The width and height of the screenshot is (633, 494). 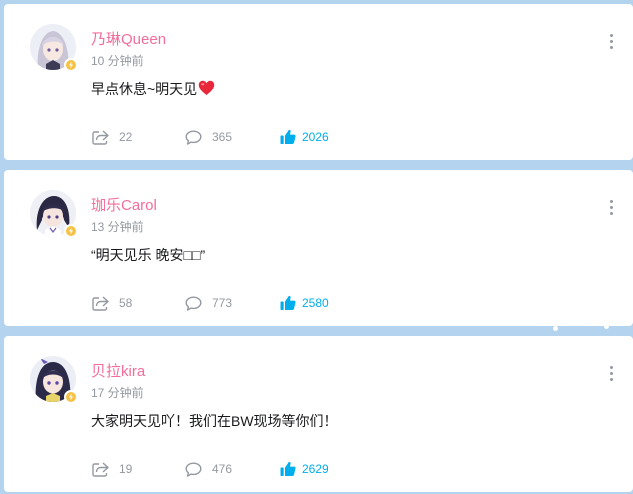 I want to click on post-content: 早点休息~明天见, so click(x=153, y=90).